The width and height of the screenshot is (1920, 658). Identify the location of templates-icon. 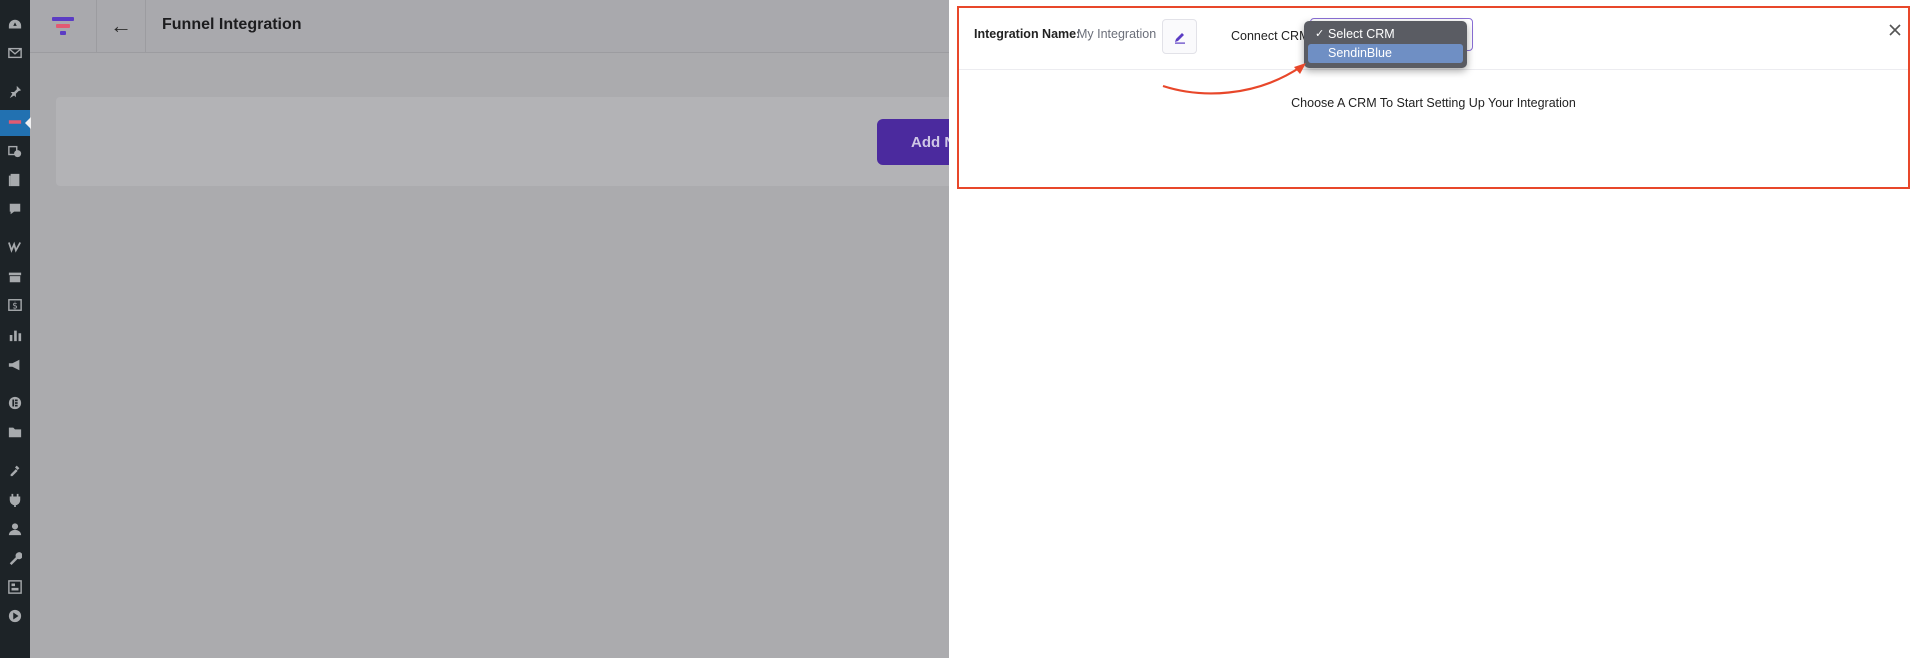
(15, 432).